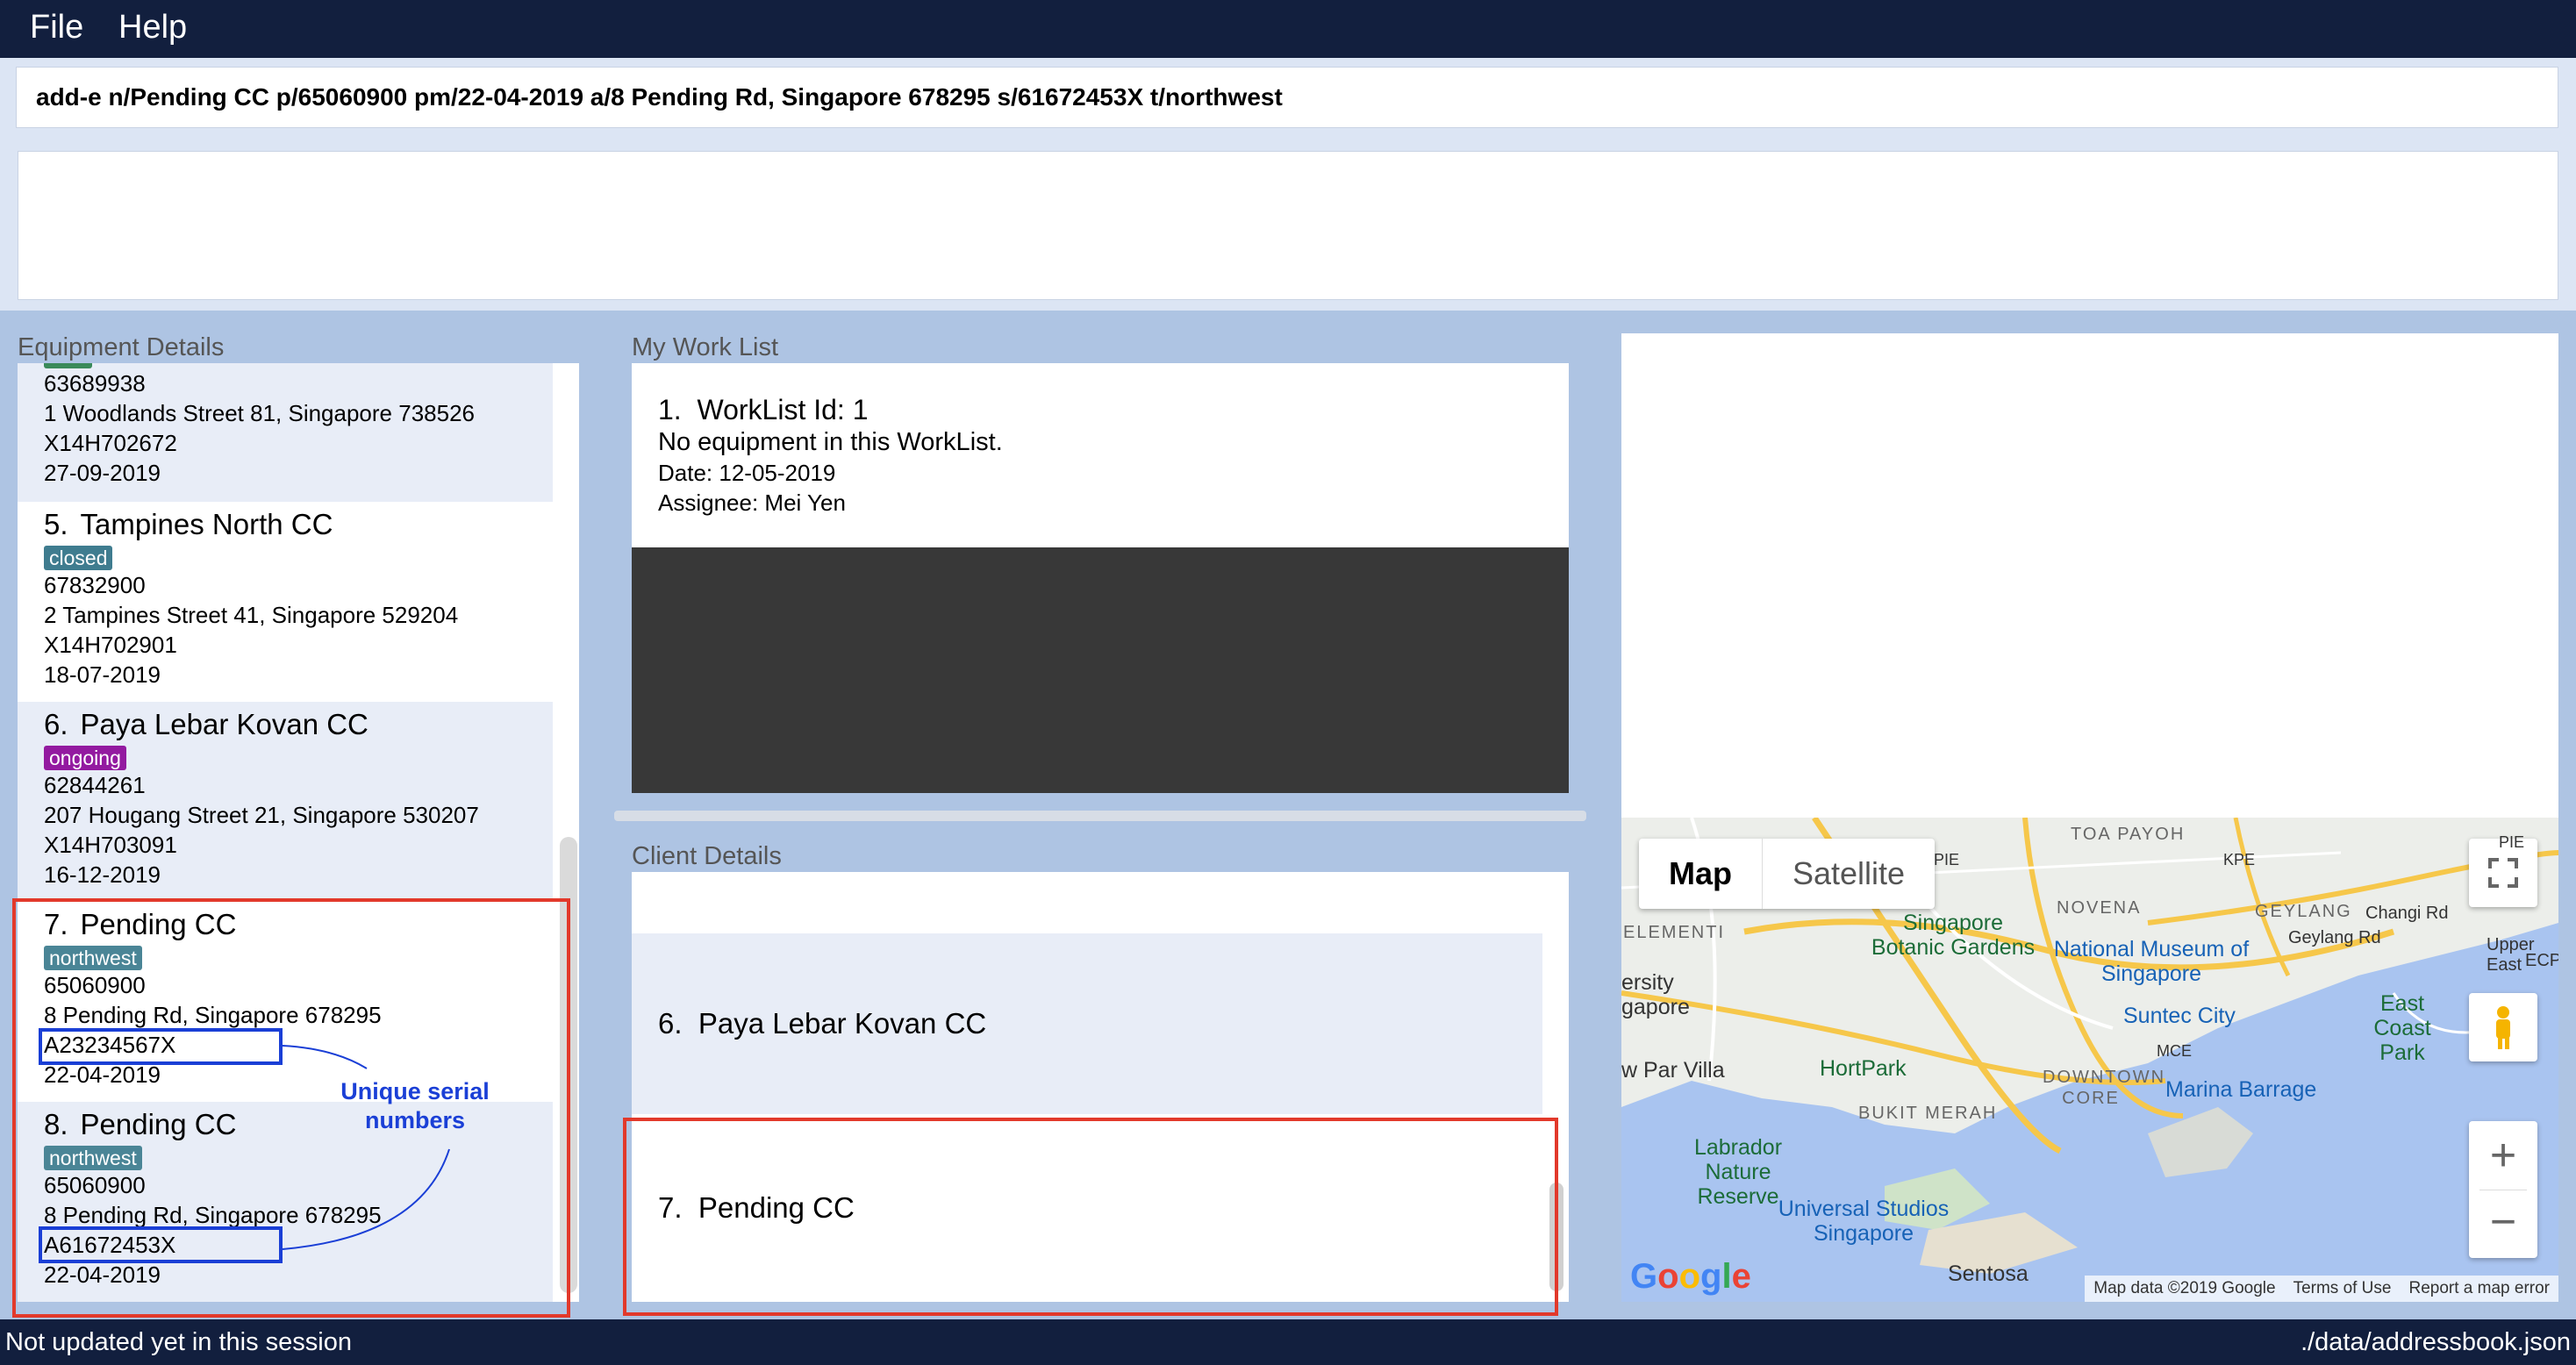 The image size is (2576, 1365). What do you see at coordinates (2479, 1289) in the screenshot?
I see `report-map-error-link: Report a map error` at bounding box center [2479, 1289].